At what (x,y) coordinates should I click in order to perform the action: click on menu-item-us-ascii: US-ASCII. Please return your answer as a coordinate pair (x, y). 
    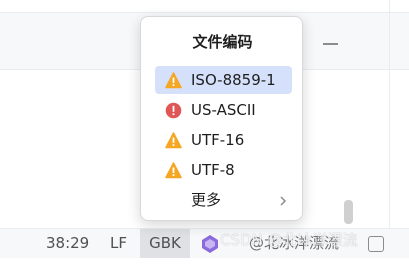
    Looking at the image, I should click on (223, 110).